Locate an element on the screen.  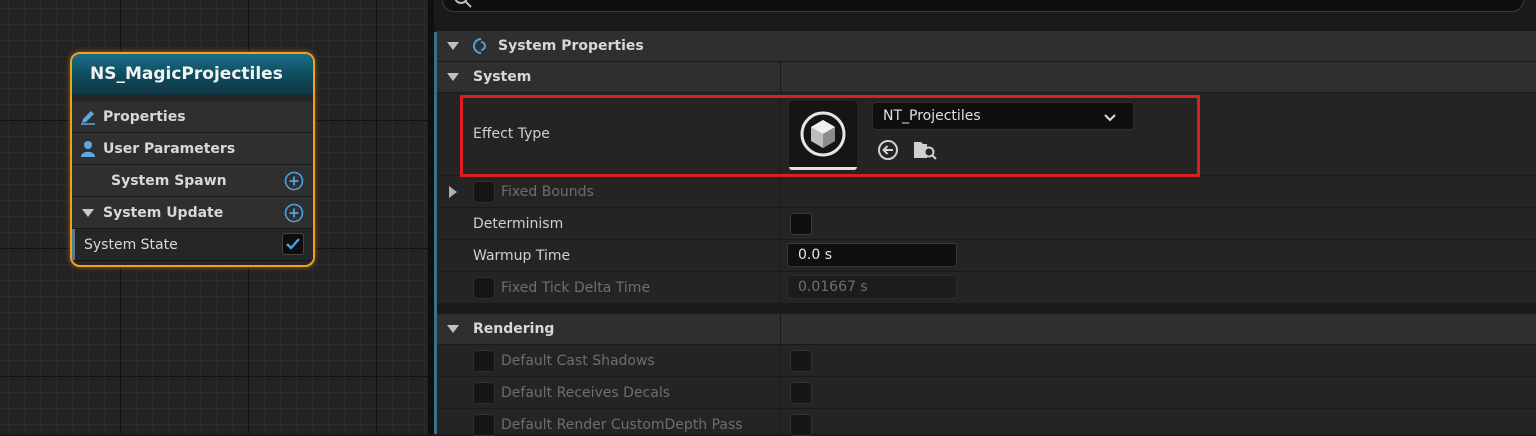
pencil-icon is located at coordinates (88, 117).